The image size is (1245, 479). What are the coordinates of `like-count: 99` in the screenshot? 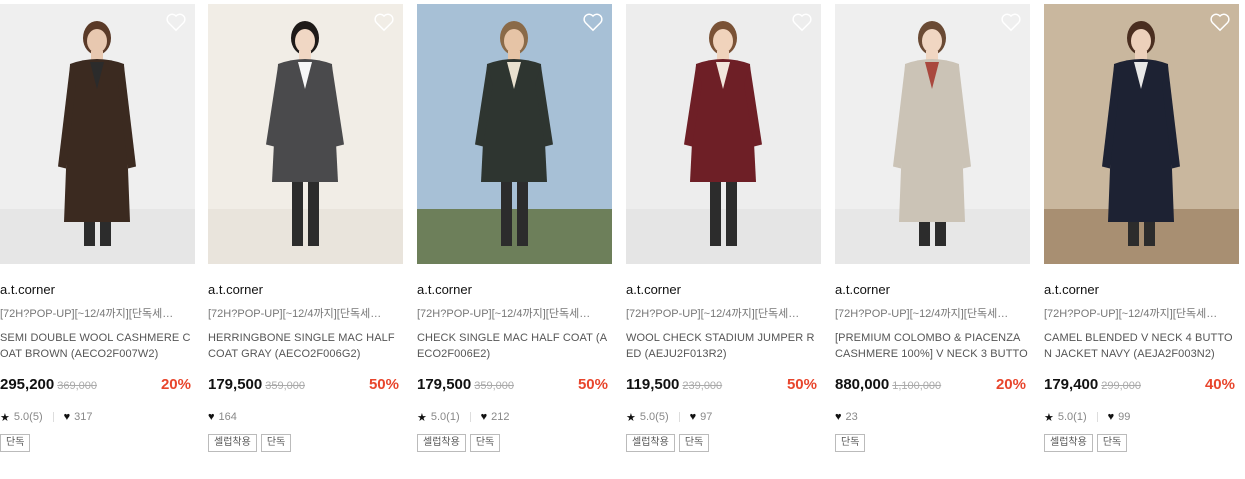 It's located at (1124, 417).